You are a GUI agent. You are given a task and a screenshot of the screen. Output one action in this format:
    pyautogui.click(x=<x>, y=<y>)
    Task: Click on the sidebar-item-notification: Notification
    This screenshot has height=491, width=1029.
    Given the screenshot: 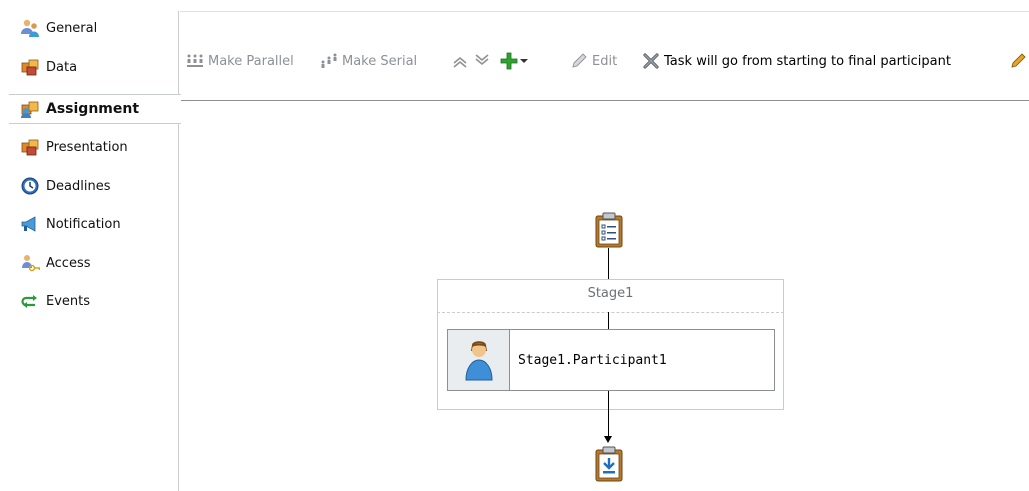 What is the action you would take?
    pyautogui.click(x=94, y=224)
    